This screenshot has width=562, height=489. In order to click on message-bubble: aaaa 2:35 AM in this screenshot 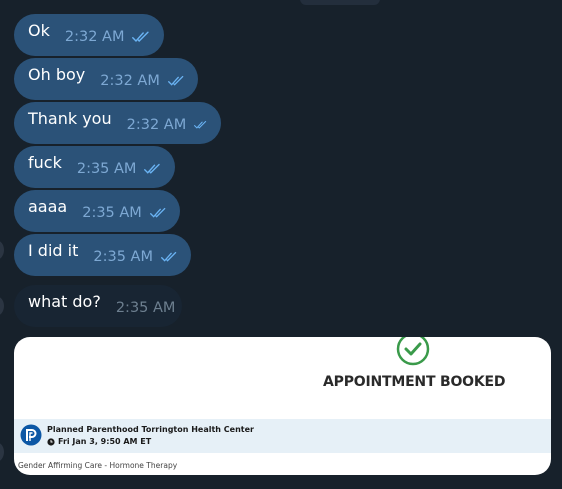, I will do `click(97, 211)`.